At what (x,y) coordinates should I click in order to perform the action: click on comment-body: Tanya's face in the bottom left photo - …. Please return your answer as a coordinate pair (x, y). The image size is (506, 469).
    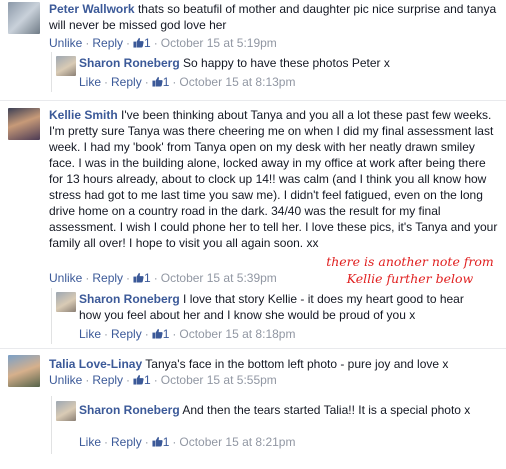
    Looking at the image, I should click on (297, 364).